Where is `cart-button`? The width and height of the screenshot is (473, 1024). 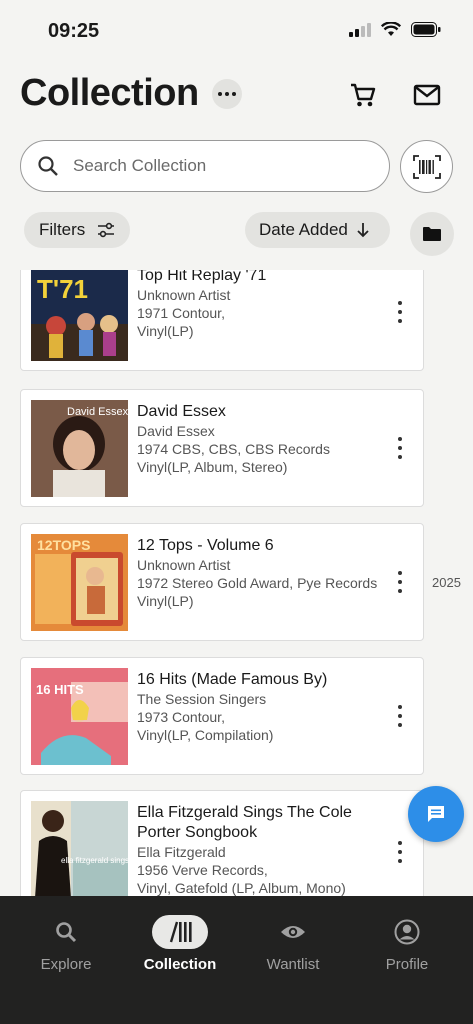 cart-button is located at coordinates (363, 95).